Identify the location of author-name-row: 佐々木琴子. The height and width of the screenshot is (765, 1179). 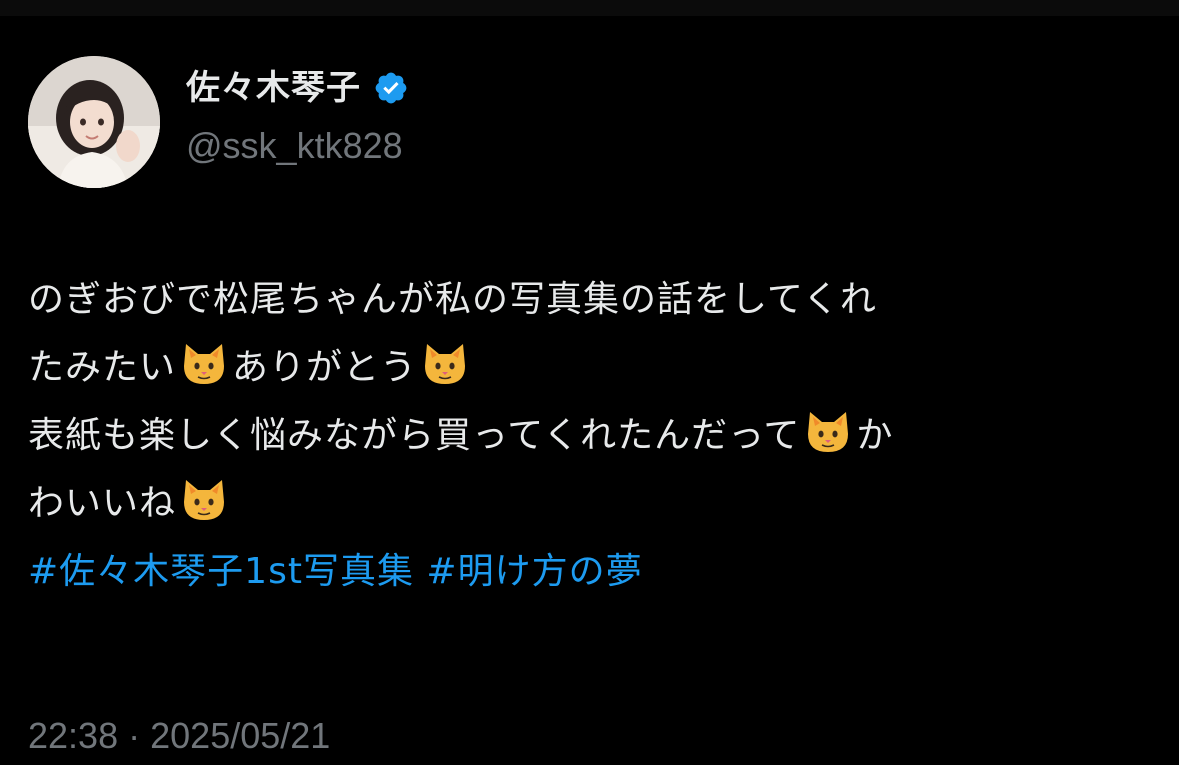
(297, 88).